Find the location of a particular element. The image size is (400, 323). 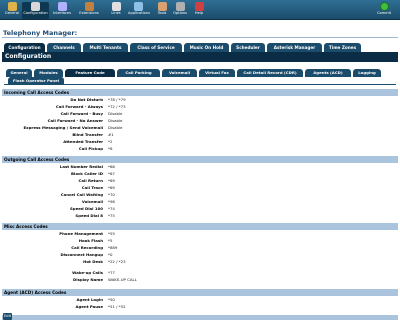

interfaces-icon is located at coordinates (62, 6).